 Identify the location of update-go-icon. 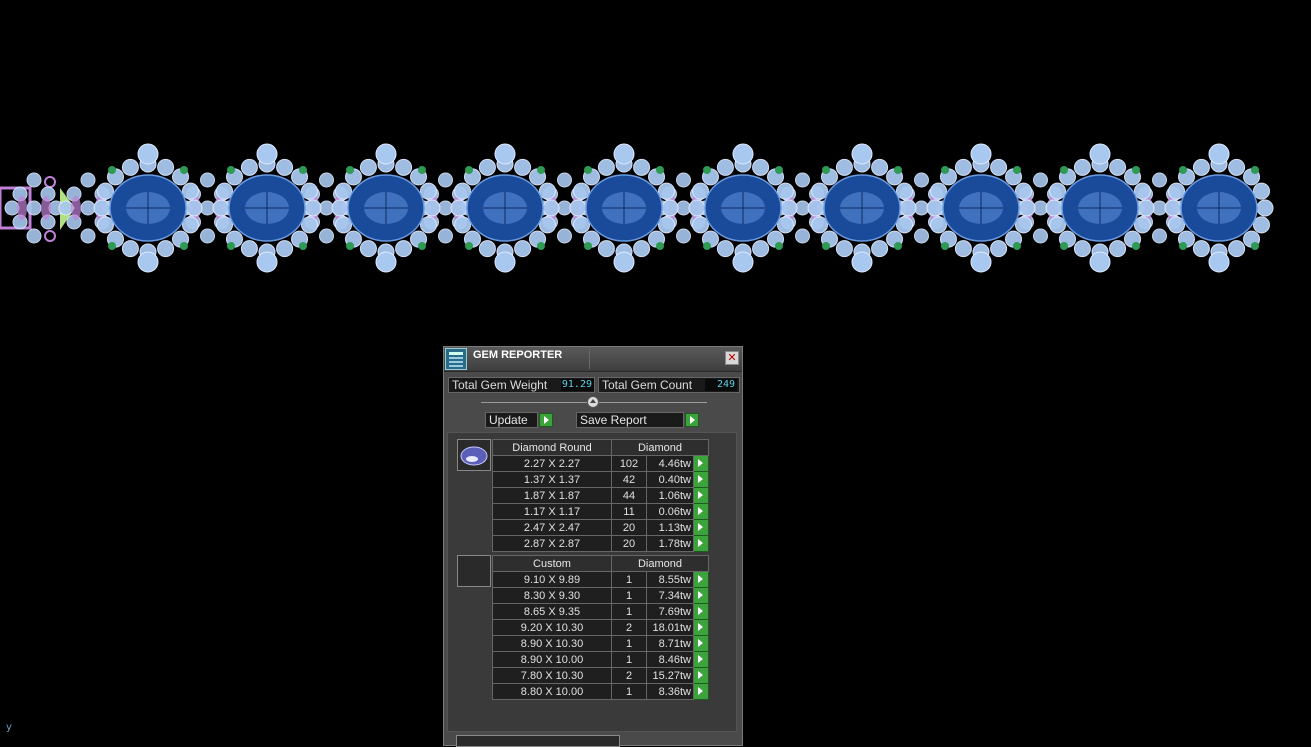
(546, 420).